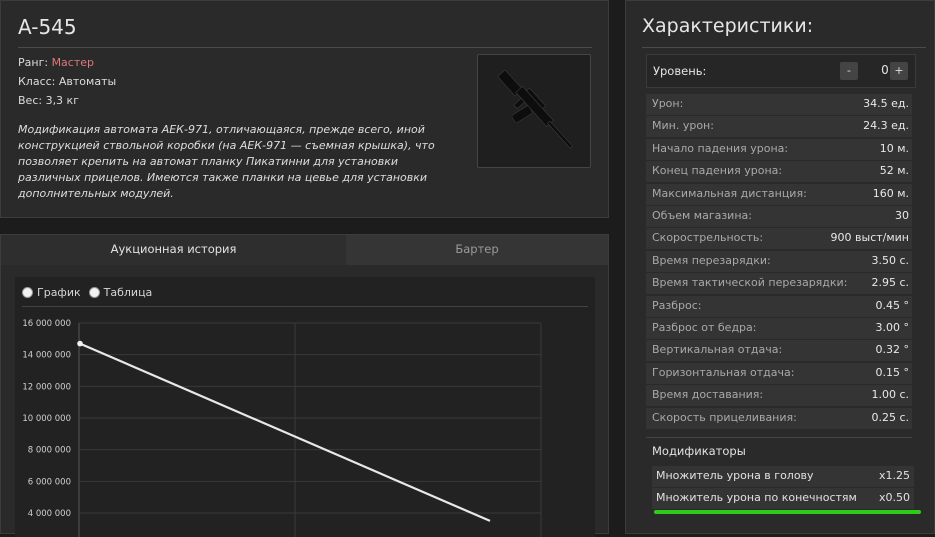 This screenshot has height=537, width=935. I want to click on stat-value: 34.5 ед., so click(886, 103).